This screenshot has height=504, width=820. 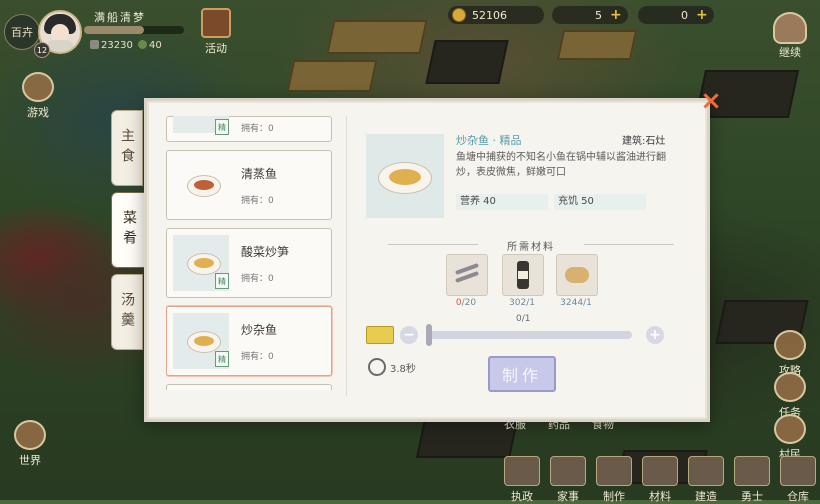 I want to click on detail-dish-image, so click(x=405, y=176).